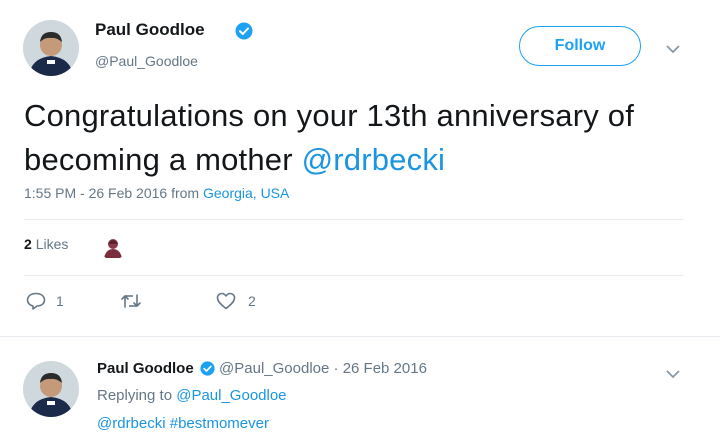 Image resolution: width=720 pixels, height=437 pixels. What do you see at coordinates (36, 301) in the screenshot?
I see `reply-icon` at bounding box center [36, 301].